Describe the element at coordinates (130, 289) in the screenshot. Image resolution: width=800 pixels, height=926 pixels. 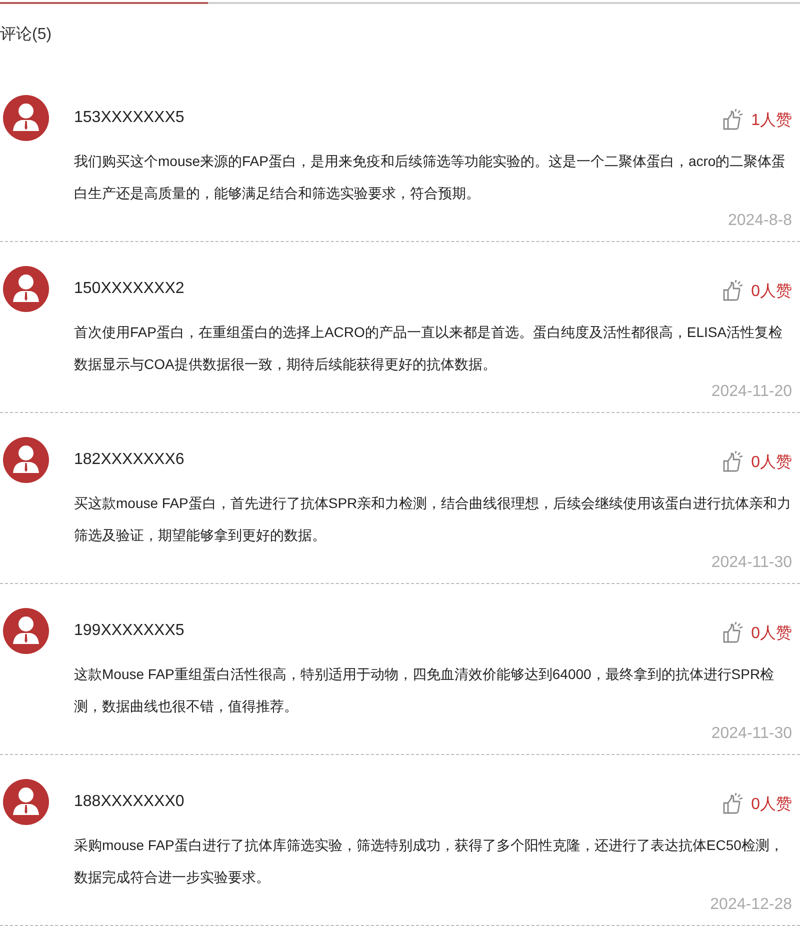
I see `username: 150XXXXXXX2` at that location.